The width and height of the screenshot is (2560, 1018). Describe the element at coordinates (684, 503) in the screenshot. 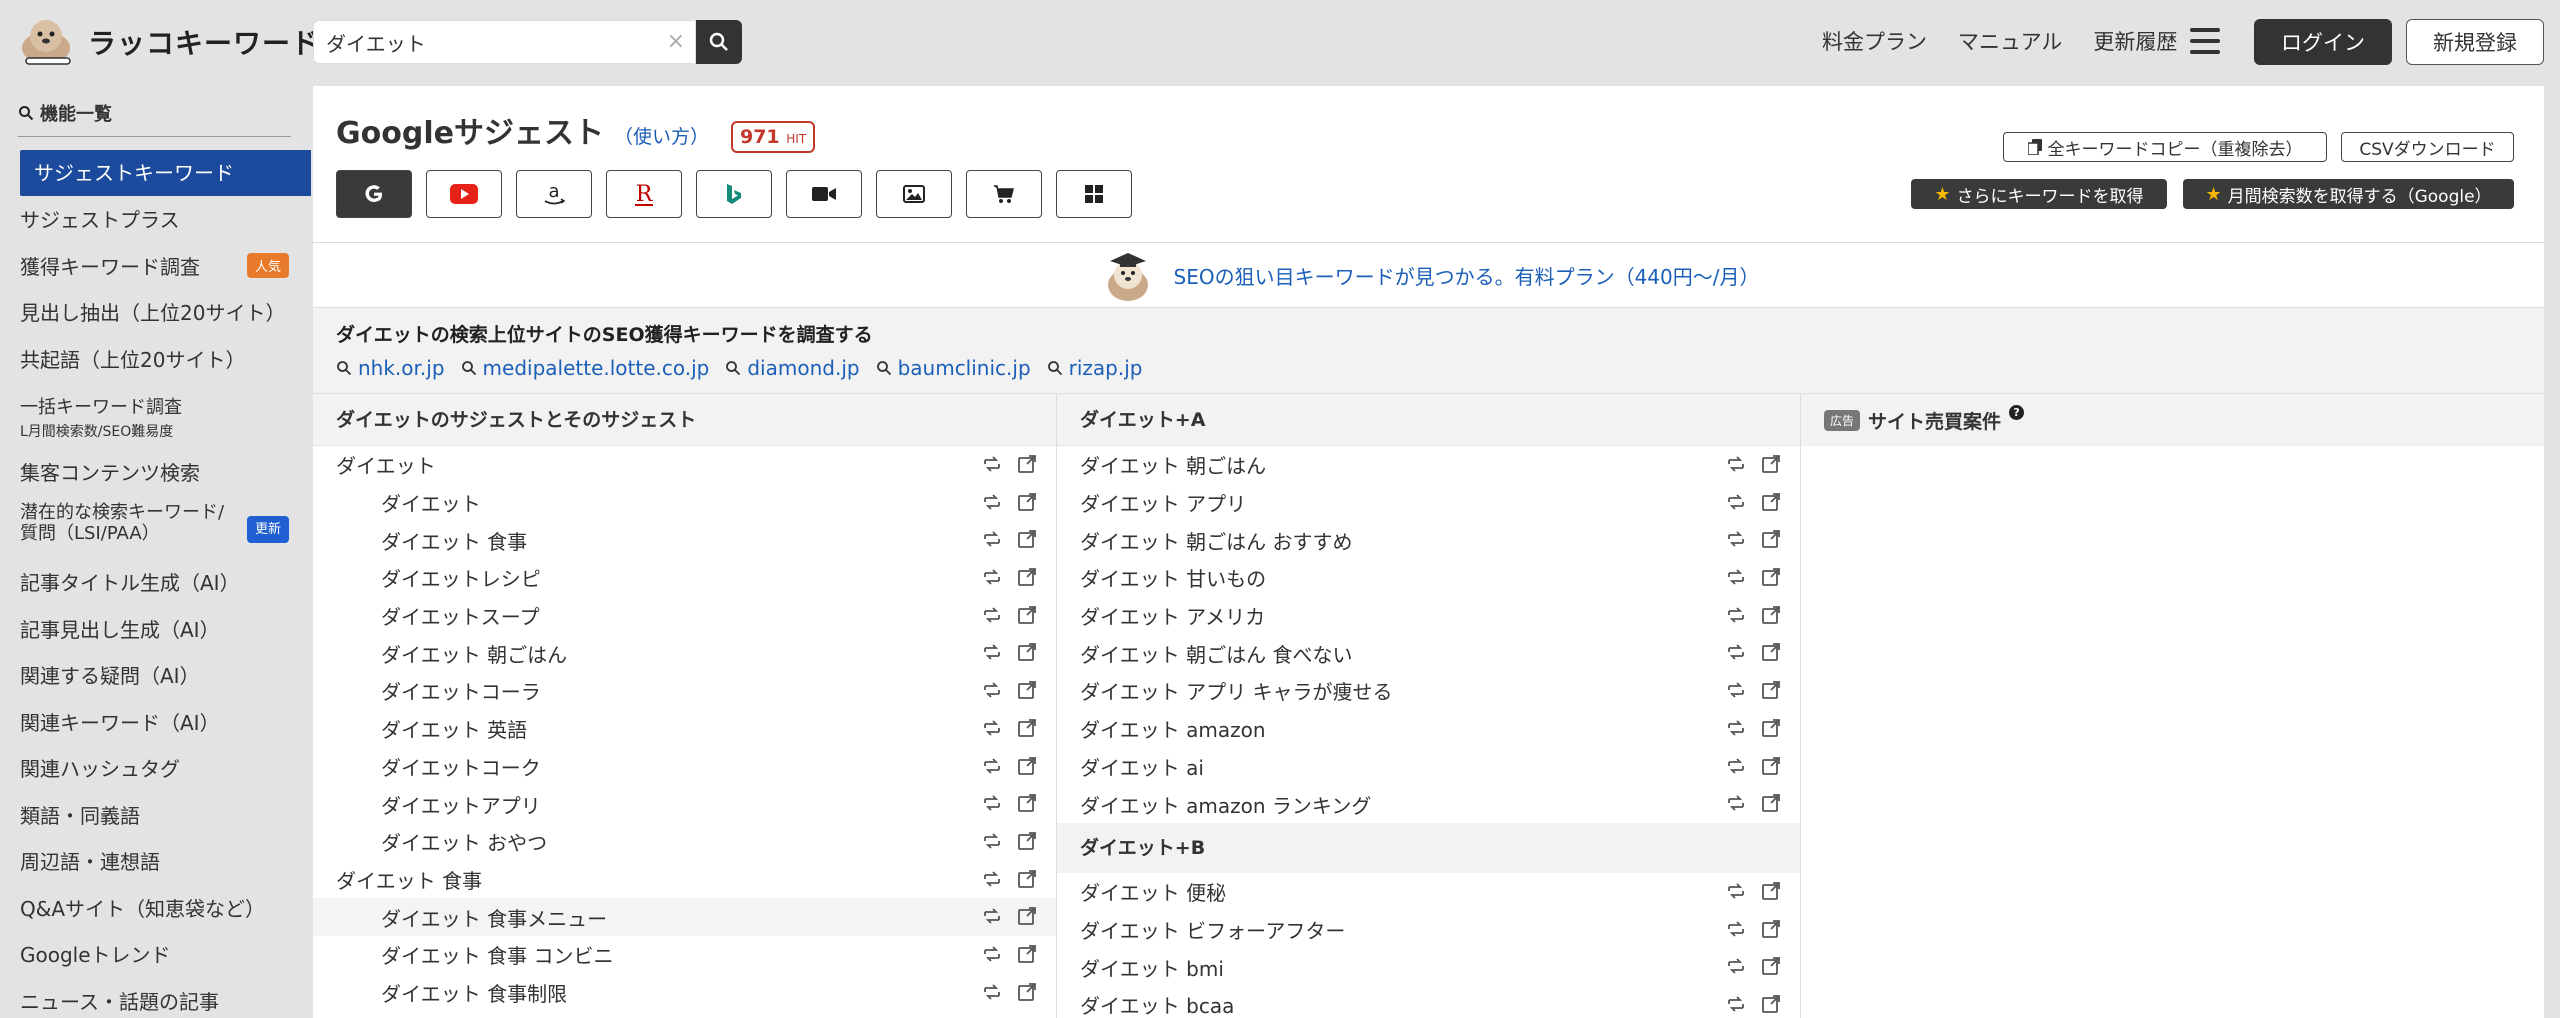

I see `keyword-row: ダイエット` at that location.